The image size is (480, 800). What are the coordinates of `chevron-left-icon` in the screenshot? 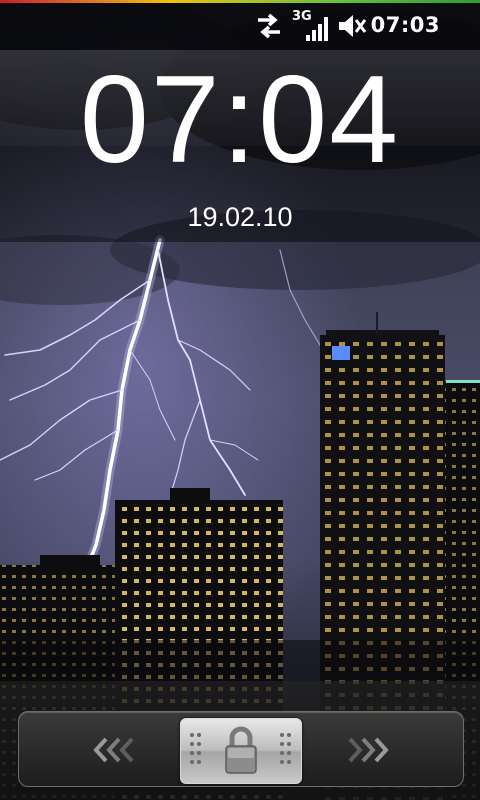 It's located at (113, 750).